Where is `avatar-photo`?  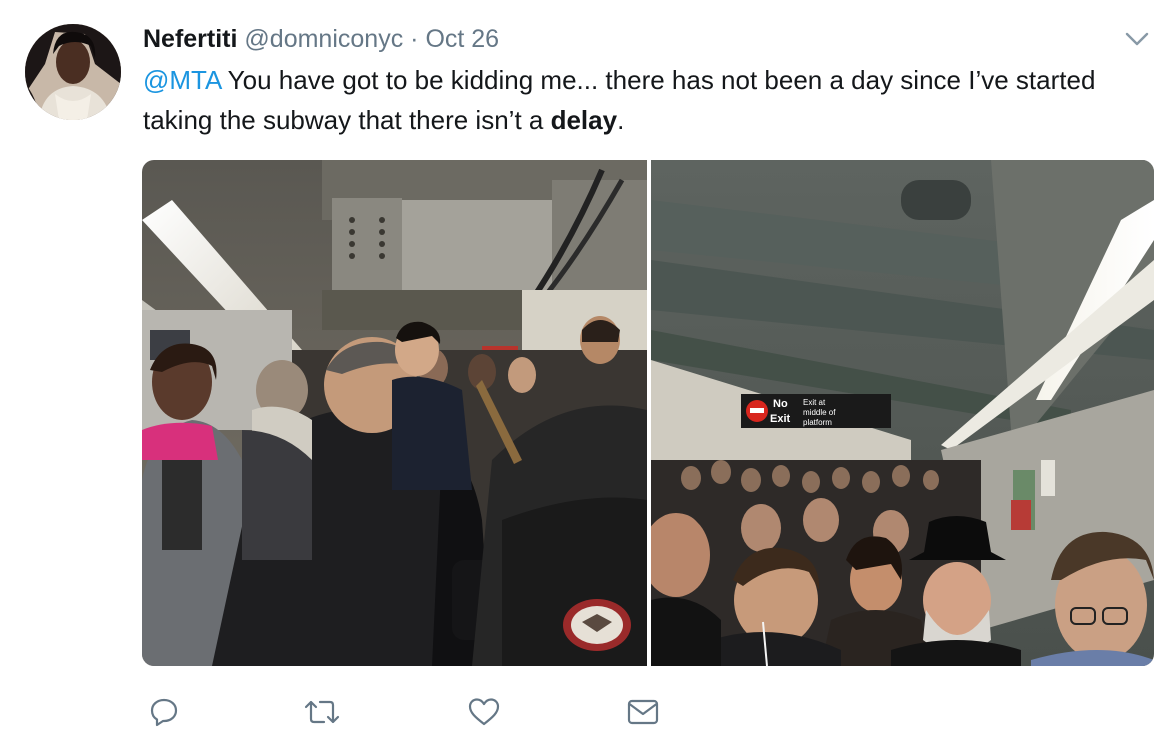 avatar-photo is located at coordinates (73, 72).